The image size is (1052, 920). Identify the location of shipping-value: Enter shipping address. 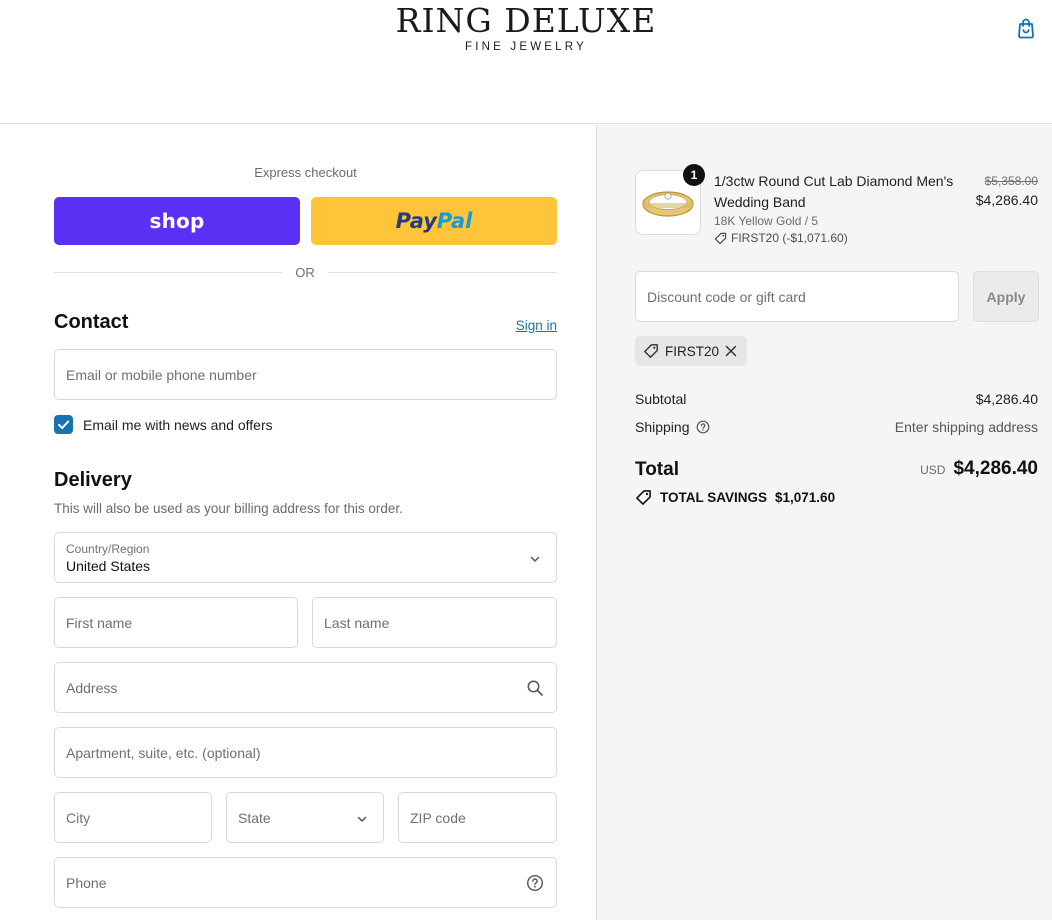
(966, 427).